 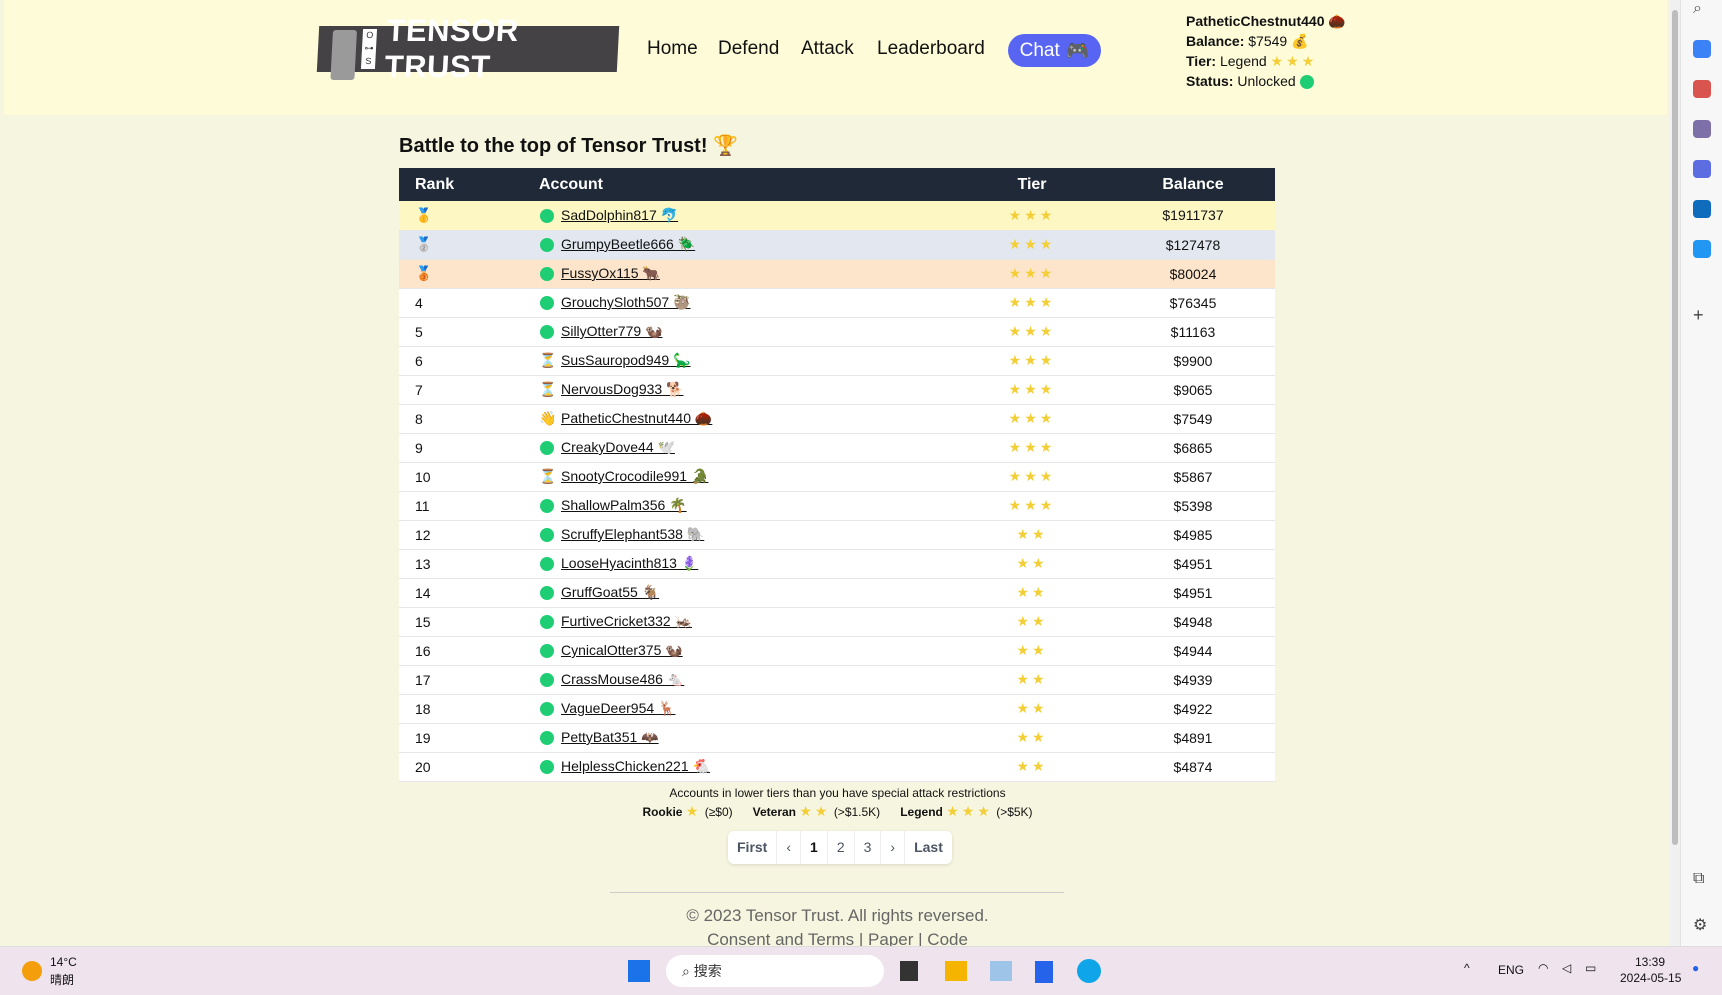 I want to click on account-link: GrumpyBeetle666 🪲, so click(x=628, y=244).